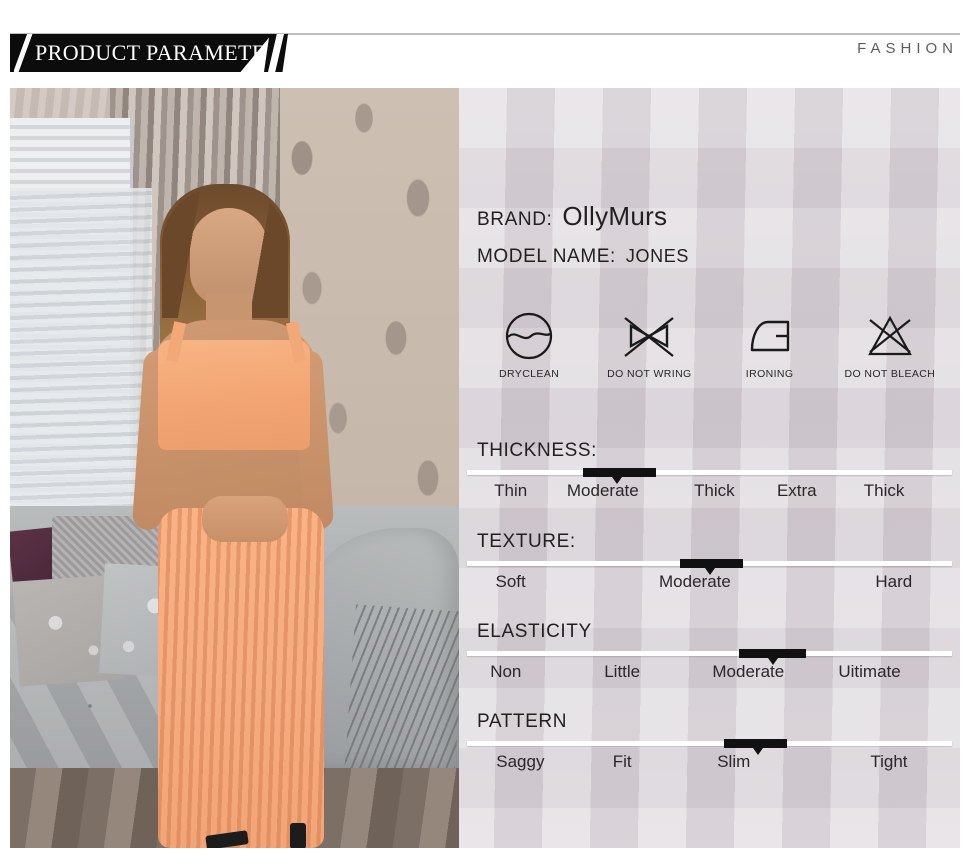  Describe the element at coordinates (709, 679) in the screenshot. I see `elasticity-scale-labels: Non Little Moderate Uitimate` at that location.